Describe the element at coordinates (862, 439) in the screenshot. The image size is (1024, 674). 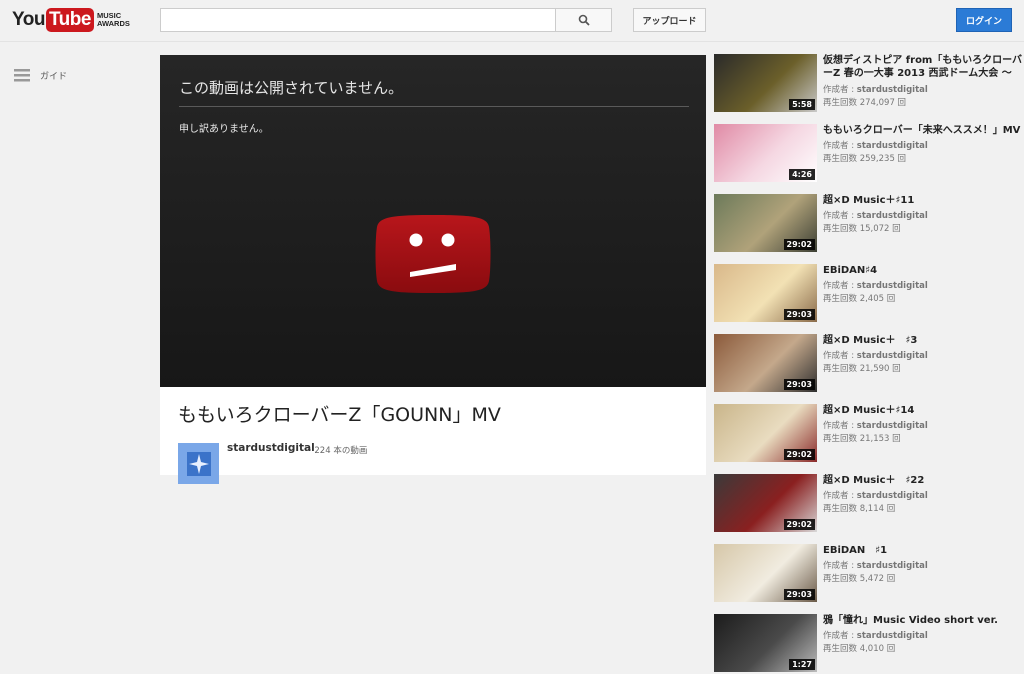
I see `related-video-views: 再生回数 21,153 回` at that location.